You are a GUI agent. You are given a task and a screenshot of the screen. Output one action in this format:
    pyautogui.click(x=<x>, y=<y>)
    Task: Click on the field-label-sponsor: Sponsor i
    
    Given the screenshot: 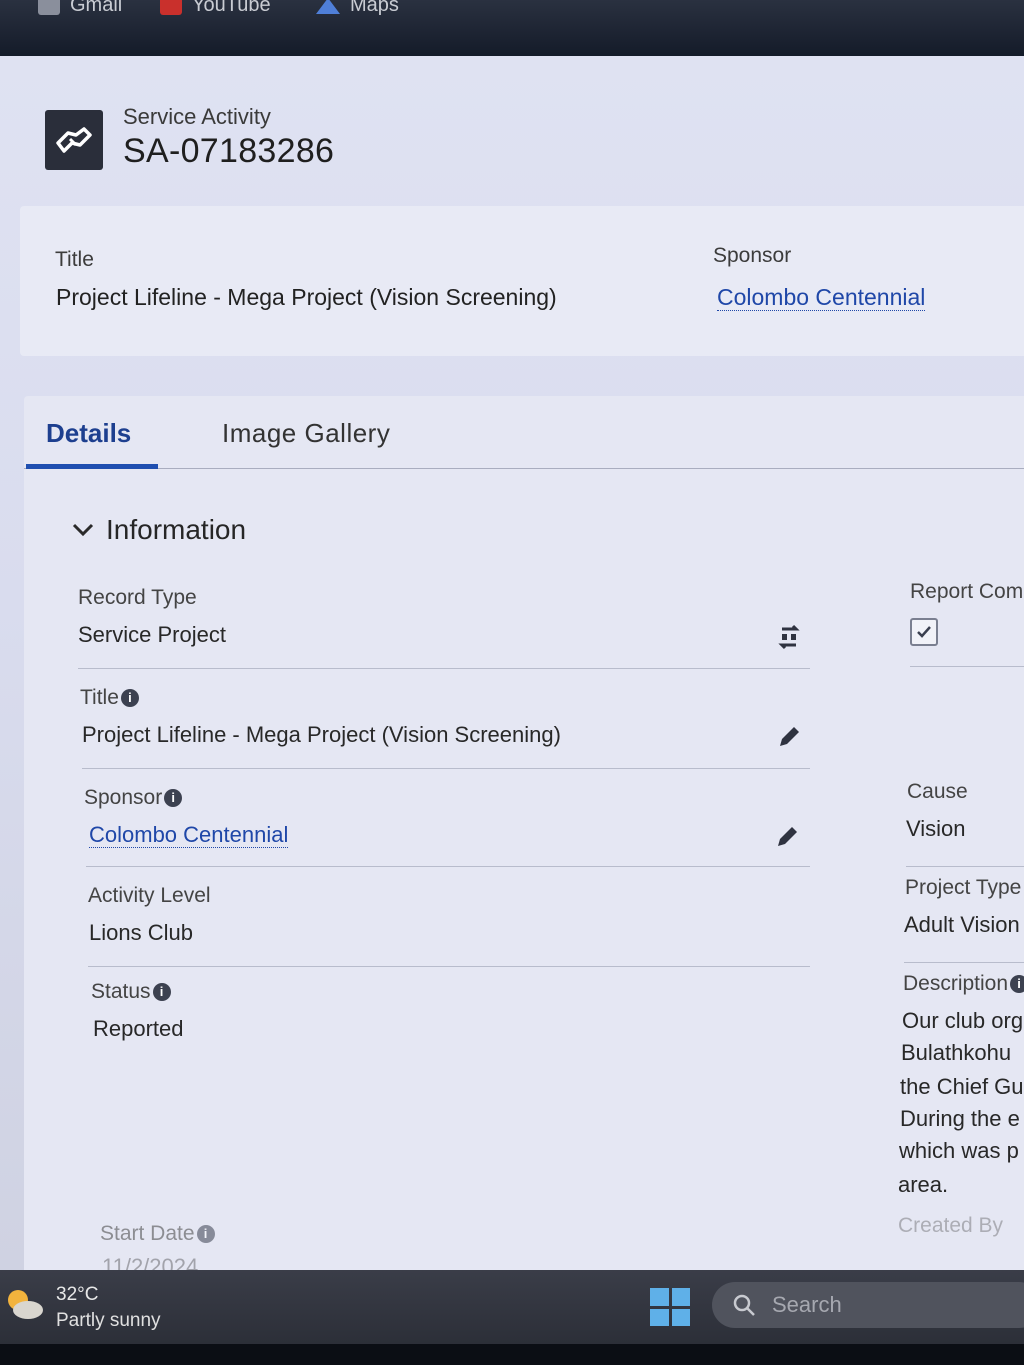 What is the action you would take?
    pyautogui.click(x=133, y=798)
    